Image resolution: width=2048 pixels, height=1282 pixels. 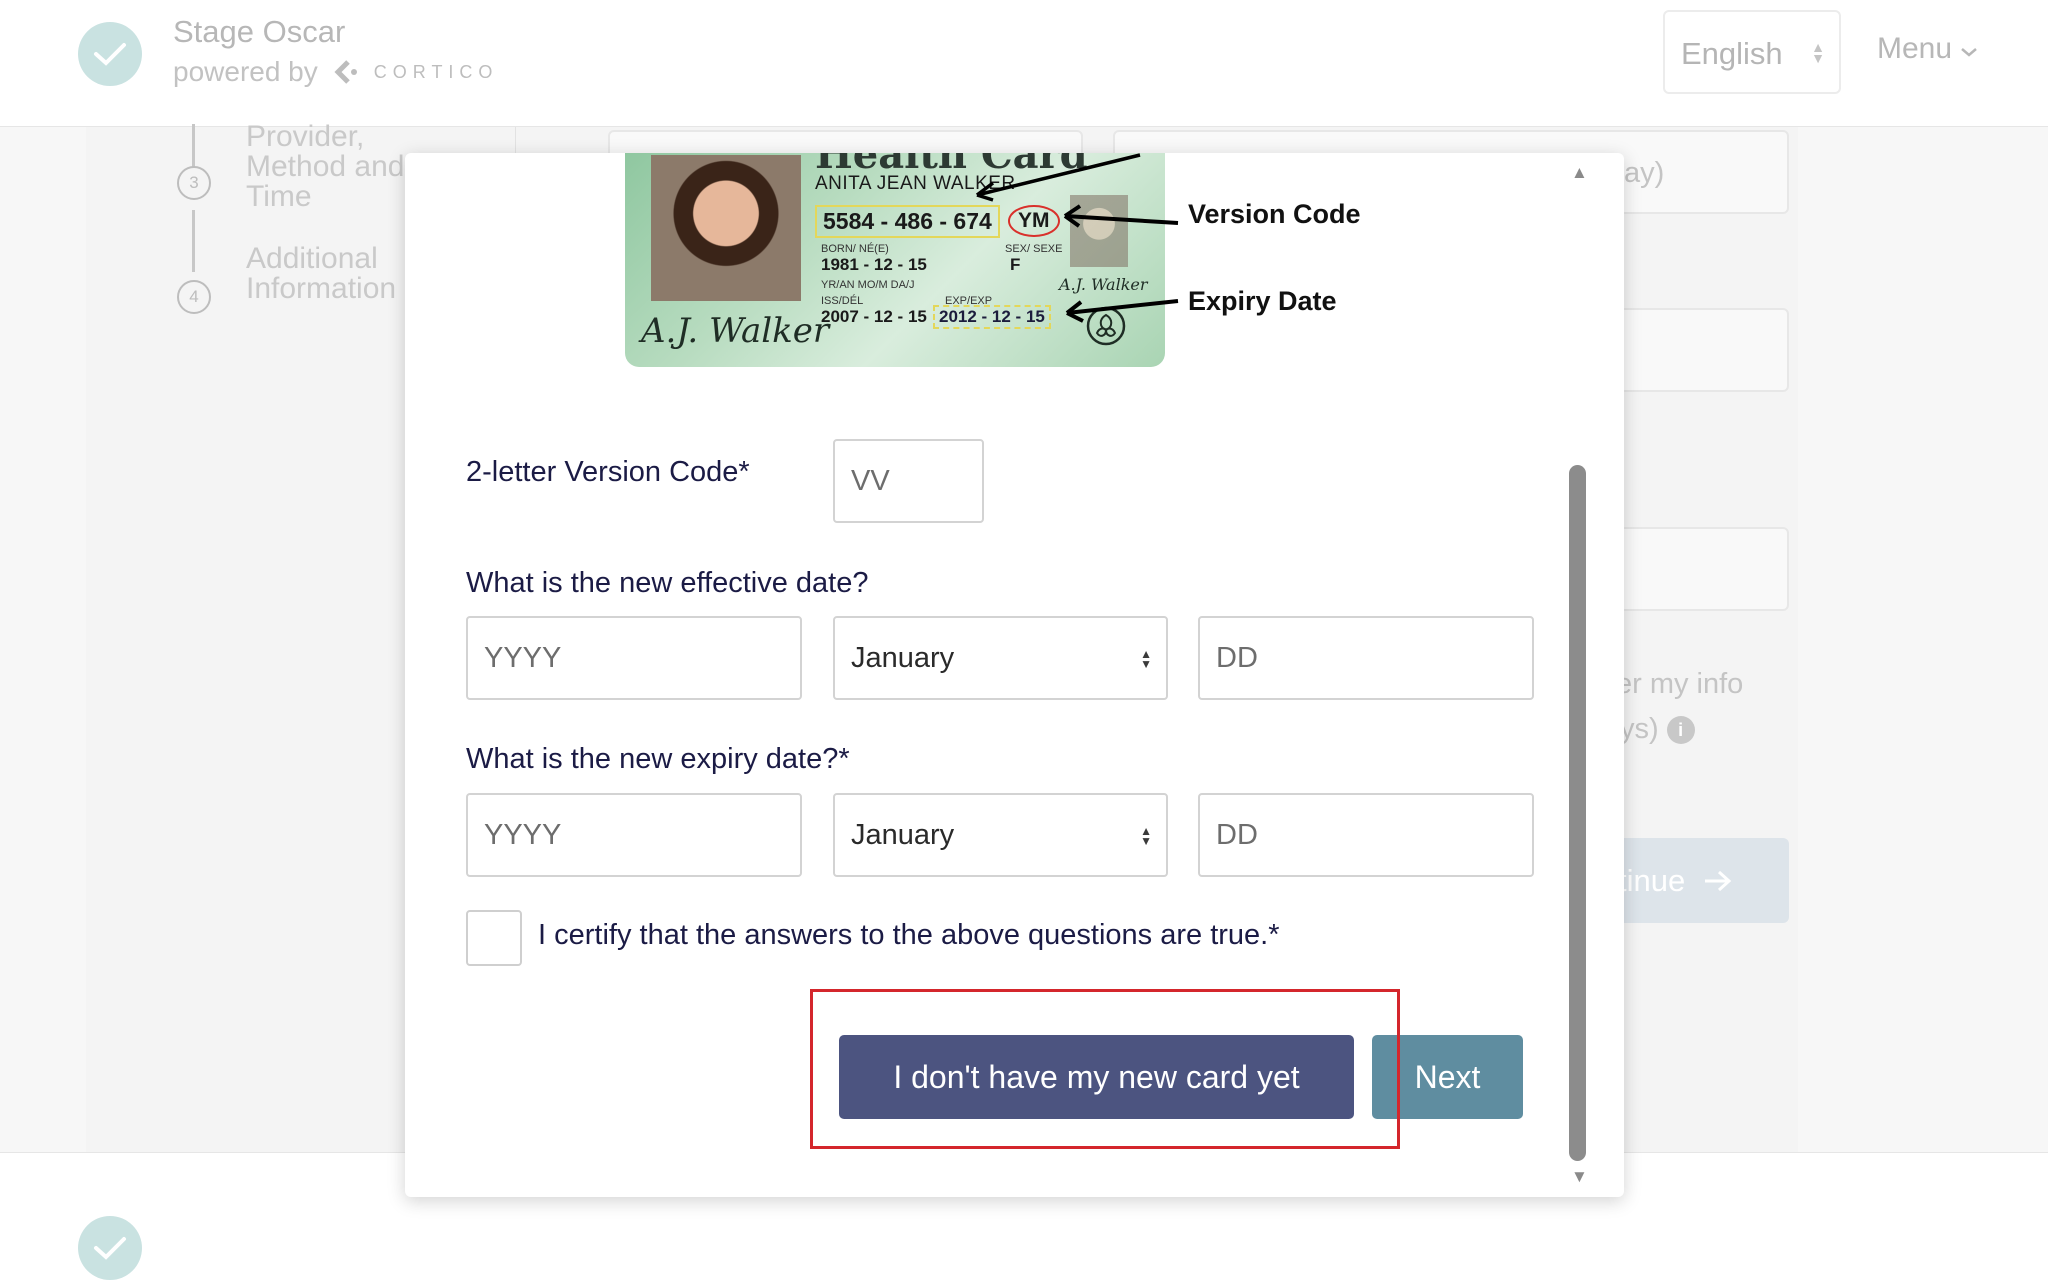 I want to click on effective-month-value: January, so click(x=903, y=657).